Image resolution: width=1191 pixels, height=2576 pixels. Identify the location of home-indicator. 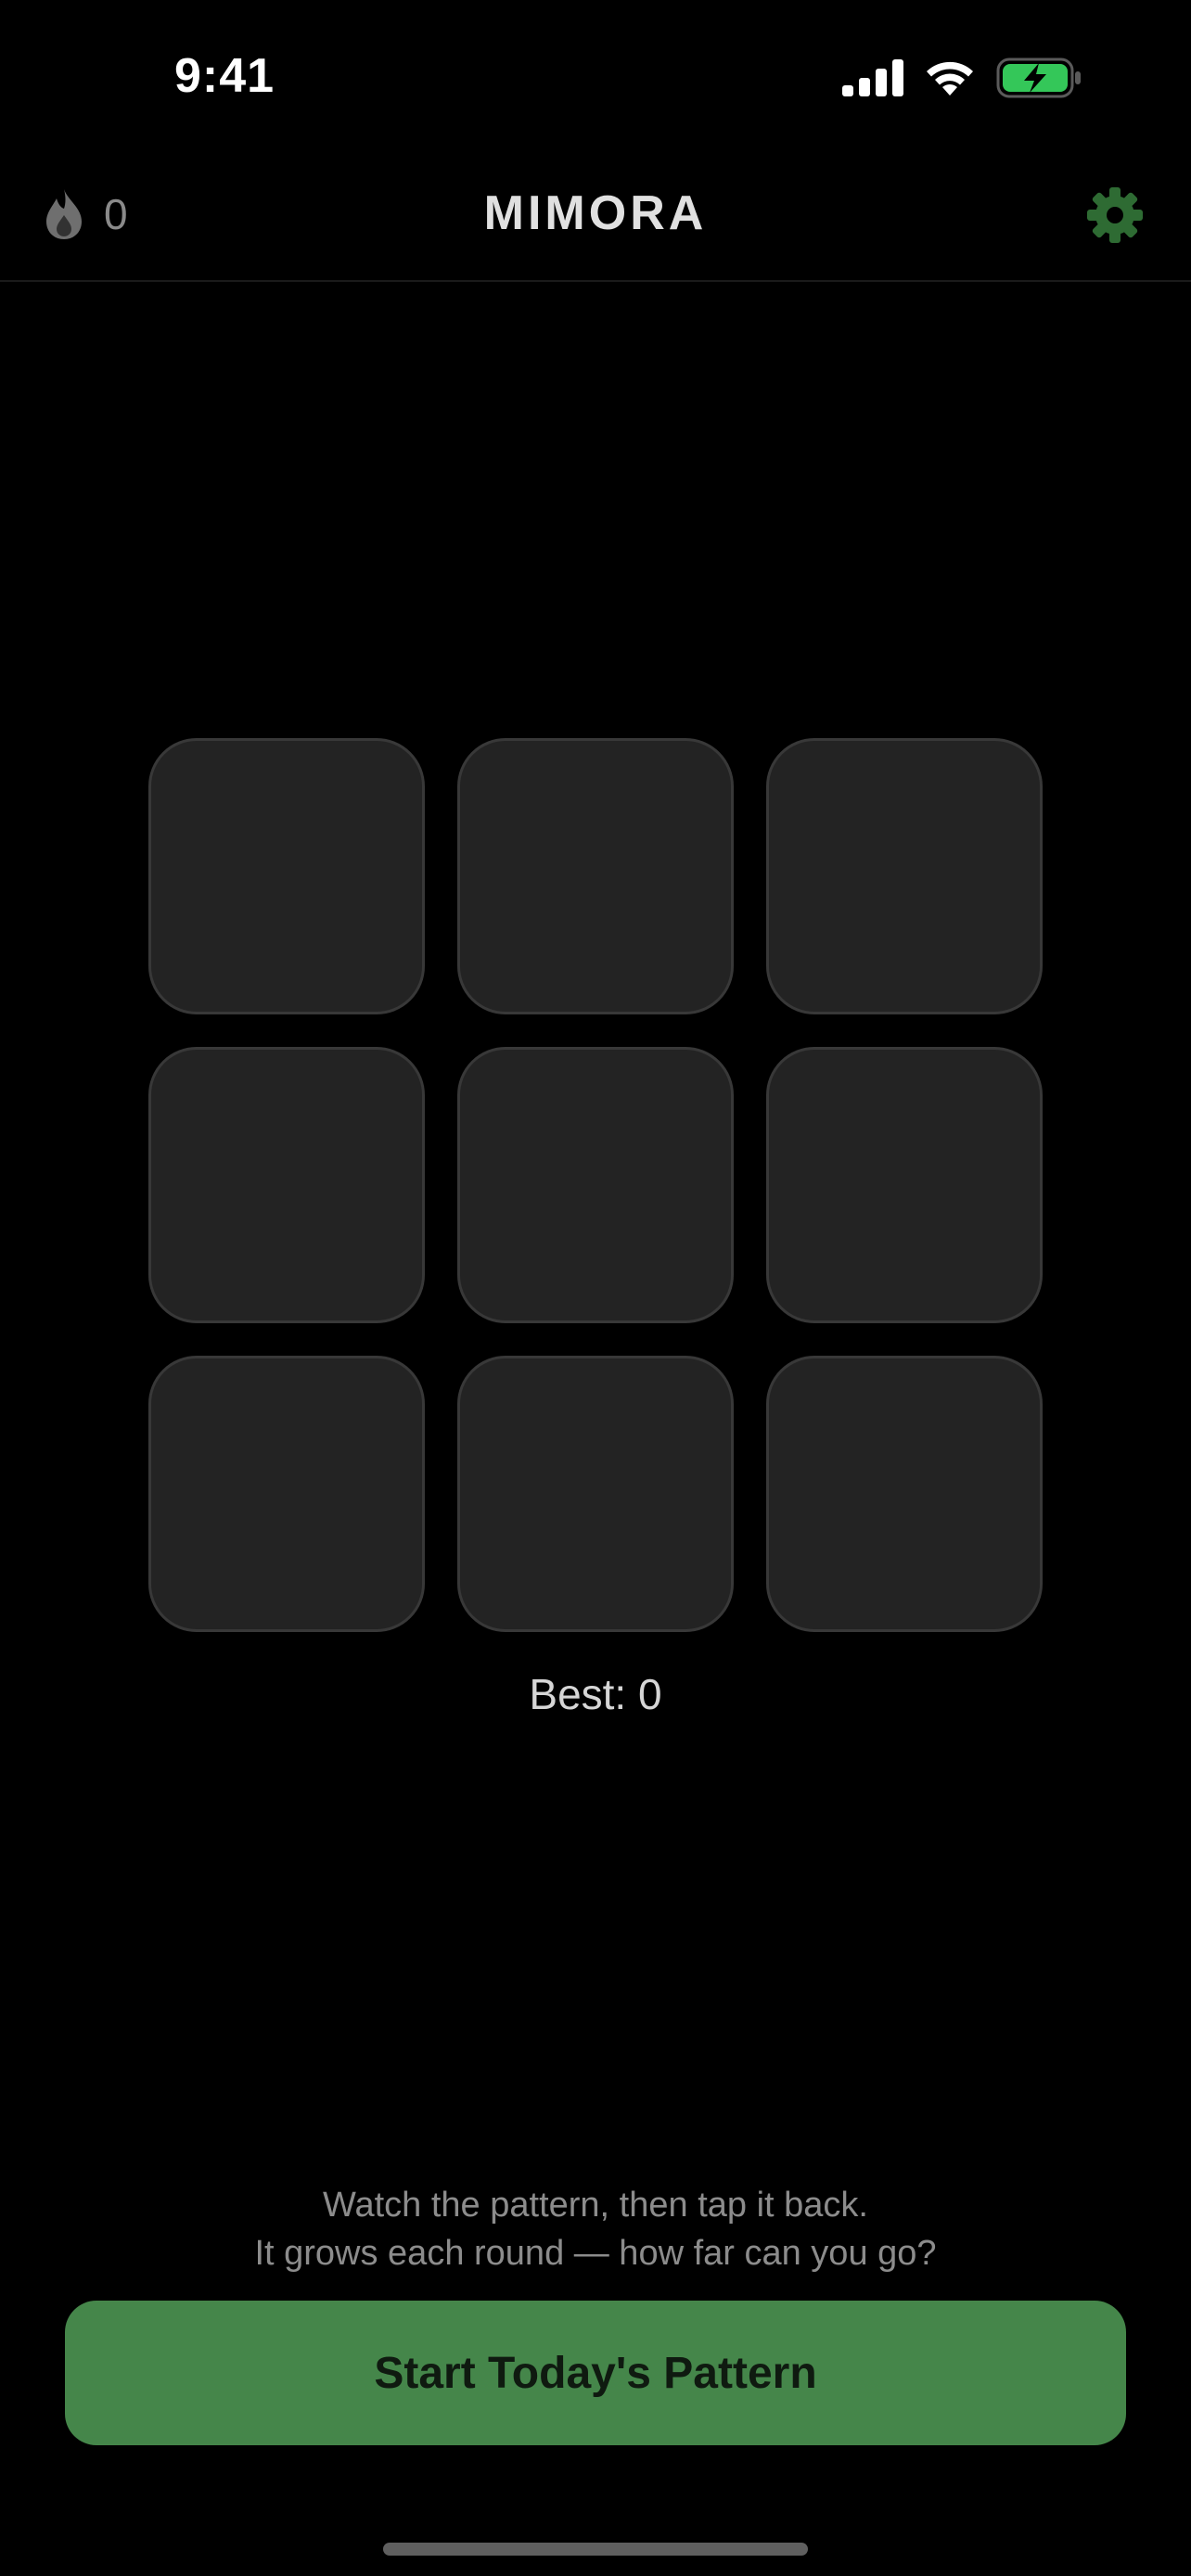
(595, 2549).